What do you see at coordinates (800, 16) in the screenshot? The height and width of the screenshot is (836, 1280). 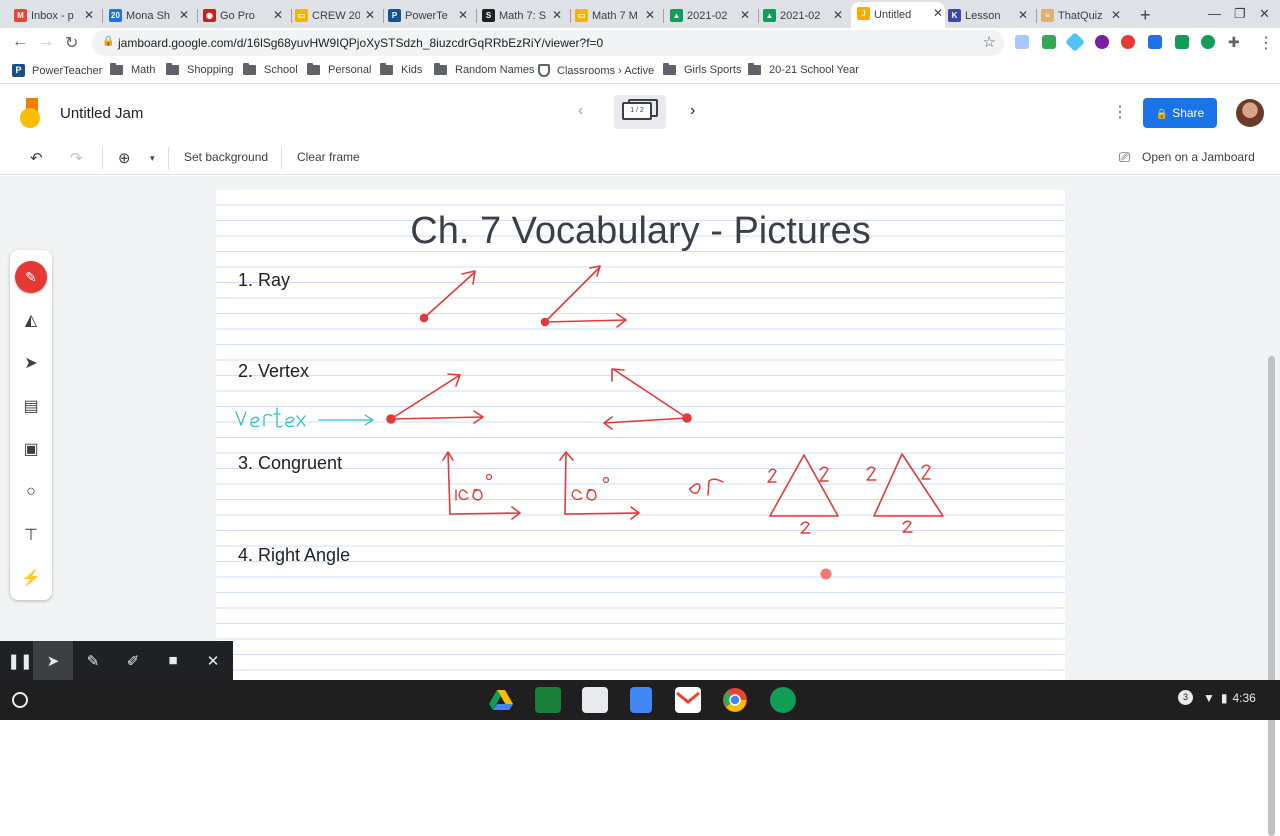 I see `tab-title: 2021-02` at bounding box center [800, 16].